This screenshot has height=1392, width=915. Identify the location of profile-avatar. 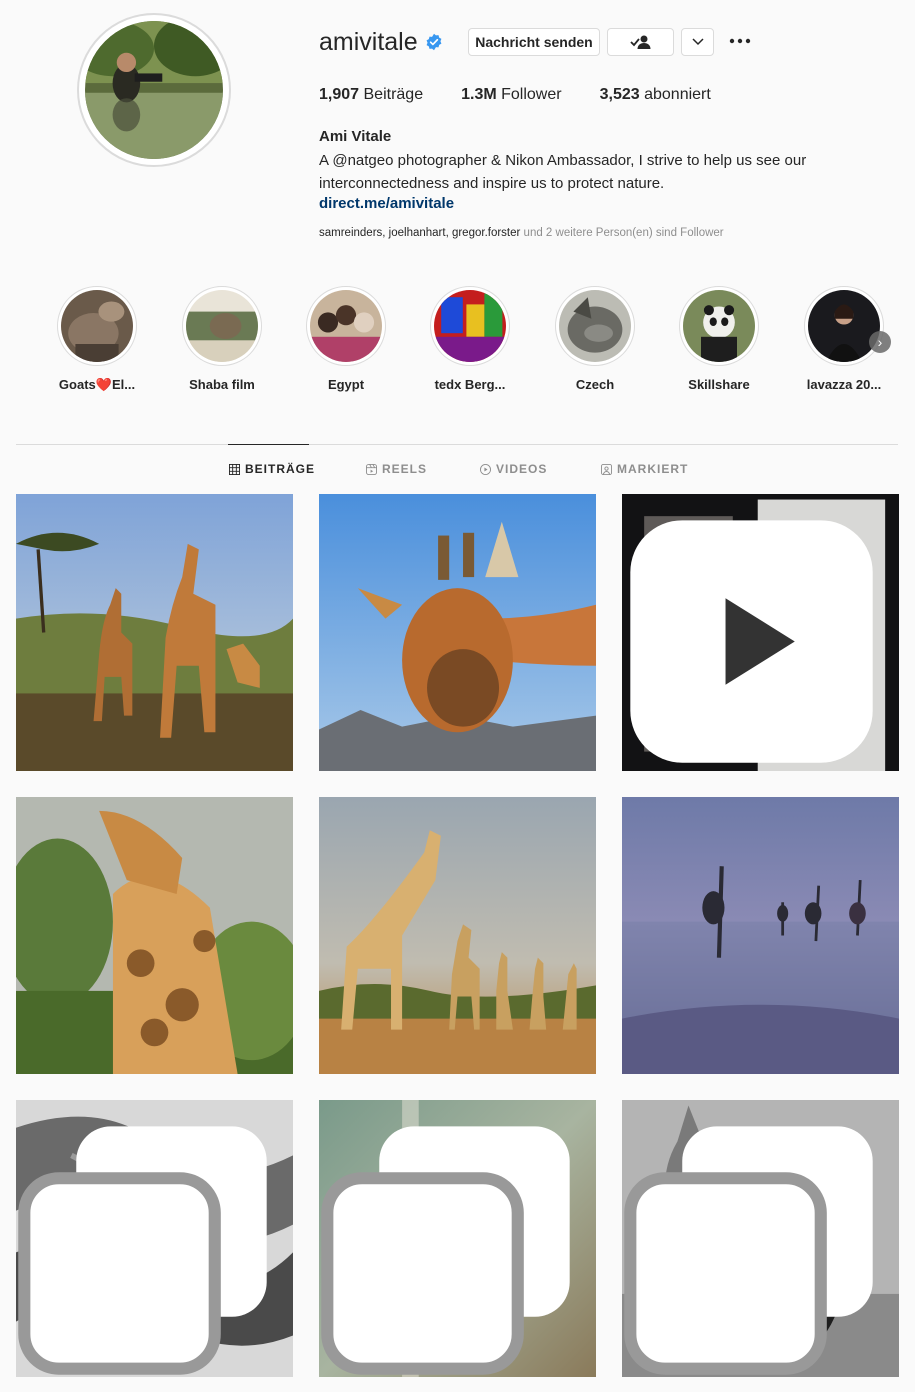
(154, 90).